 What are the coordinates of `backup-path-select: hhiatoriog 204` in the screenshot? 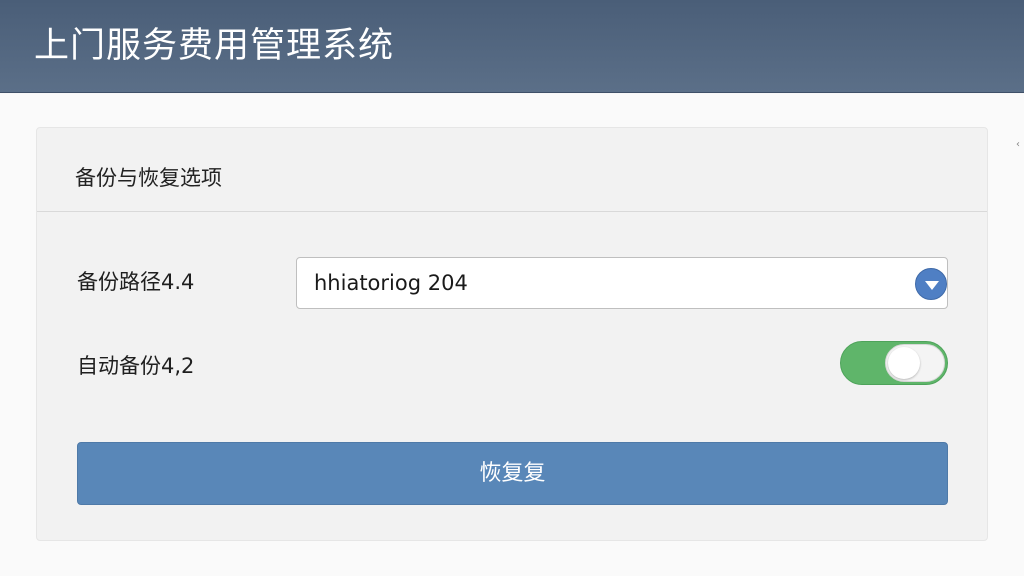 It's located at (622, 283).